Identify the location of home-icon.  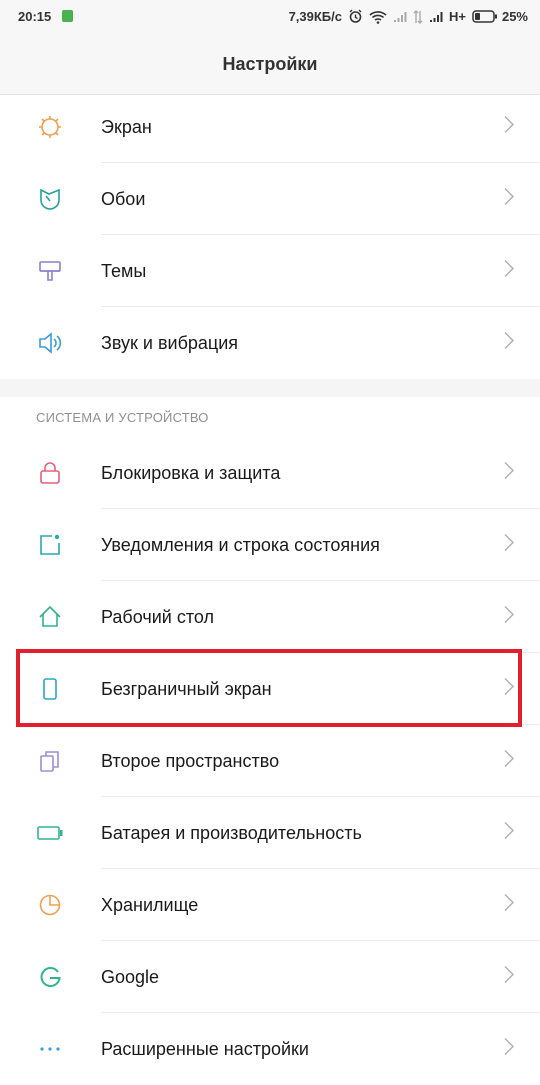
(50, 617).